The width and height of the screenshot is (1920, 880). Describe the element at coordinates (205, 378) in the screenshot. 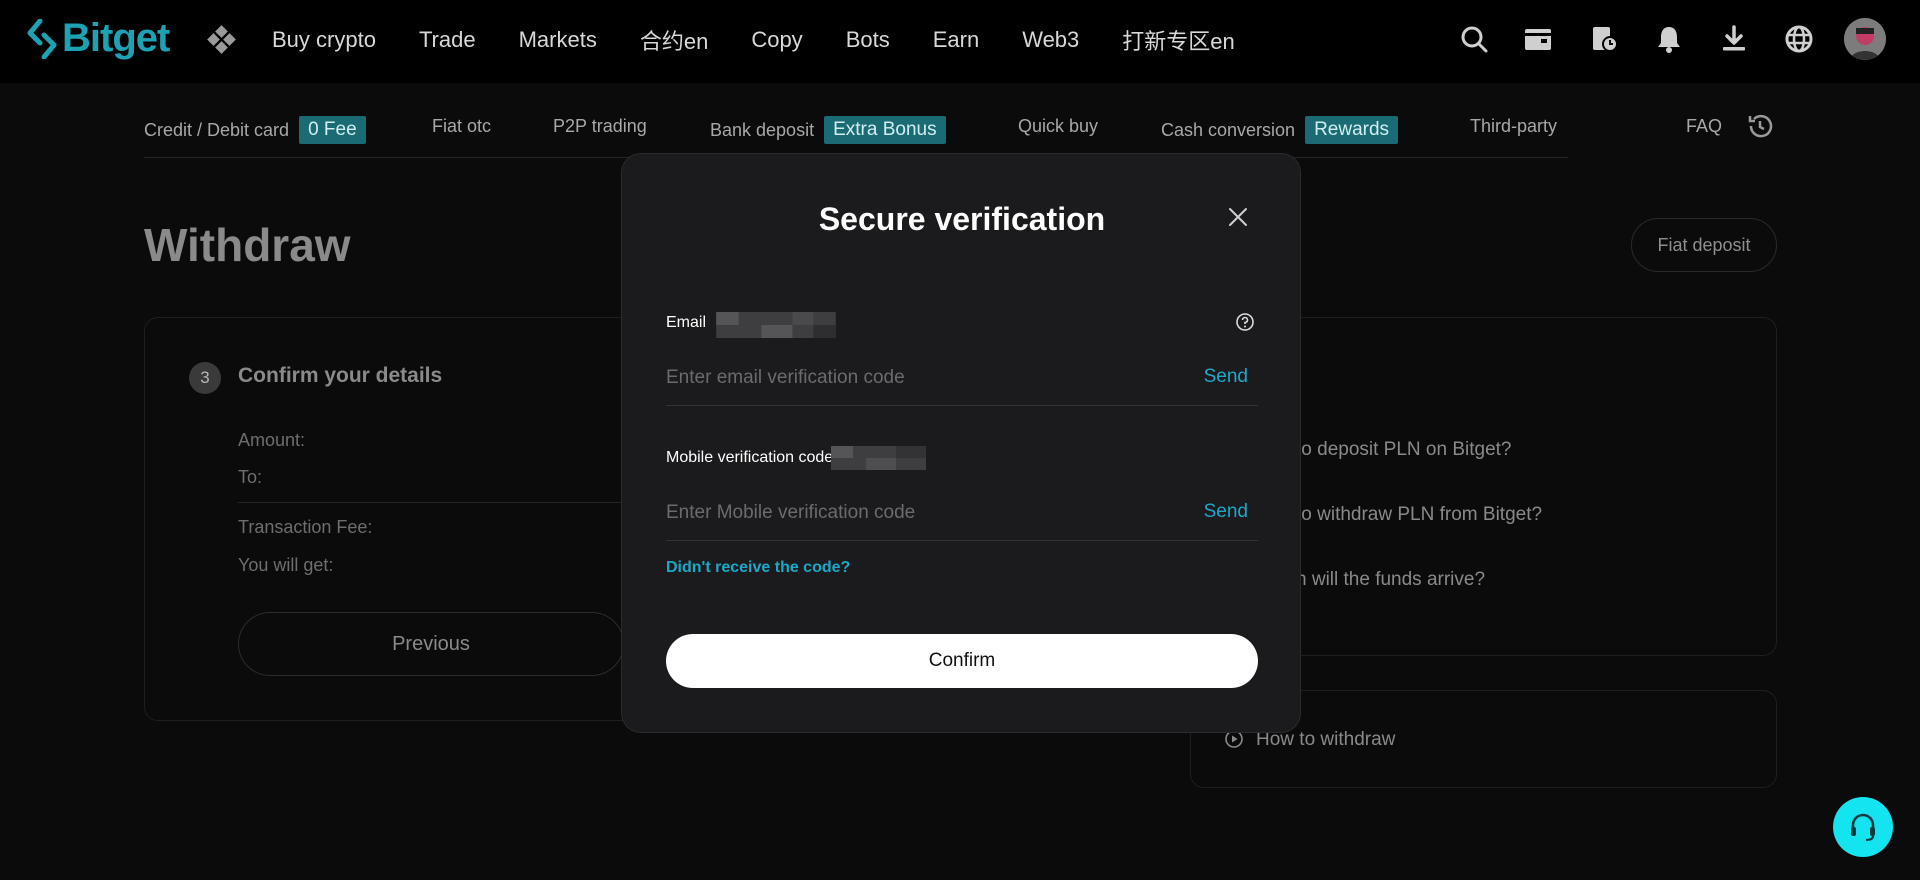

I see `step-number: 3` at that location.